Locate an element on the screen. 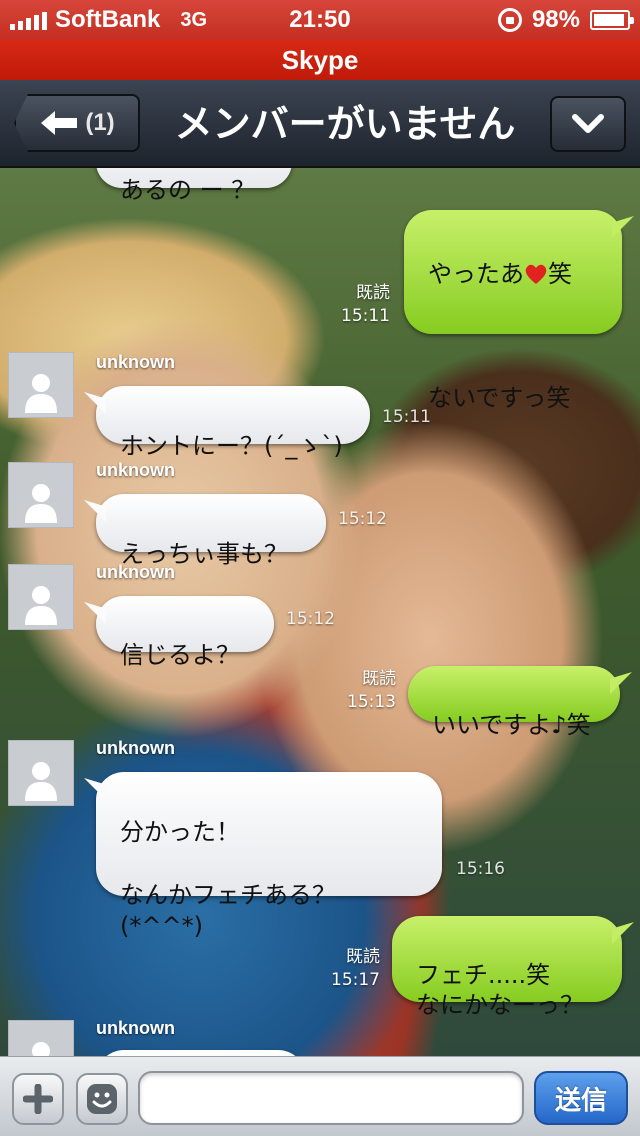  message-meta: 既読 15:13 is located at coordinates (367, 691).